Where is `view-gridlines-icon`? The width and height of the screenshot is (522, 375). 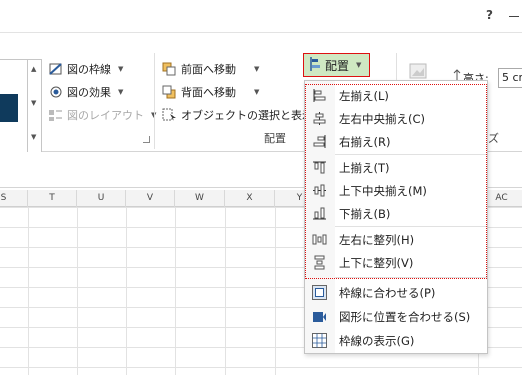 view-gridlines-icon is located at coordinates (319, 340).